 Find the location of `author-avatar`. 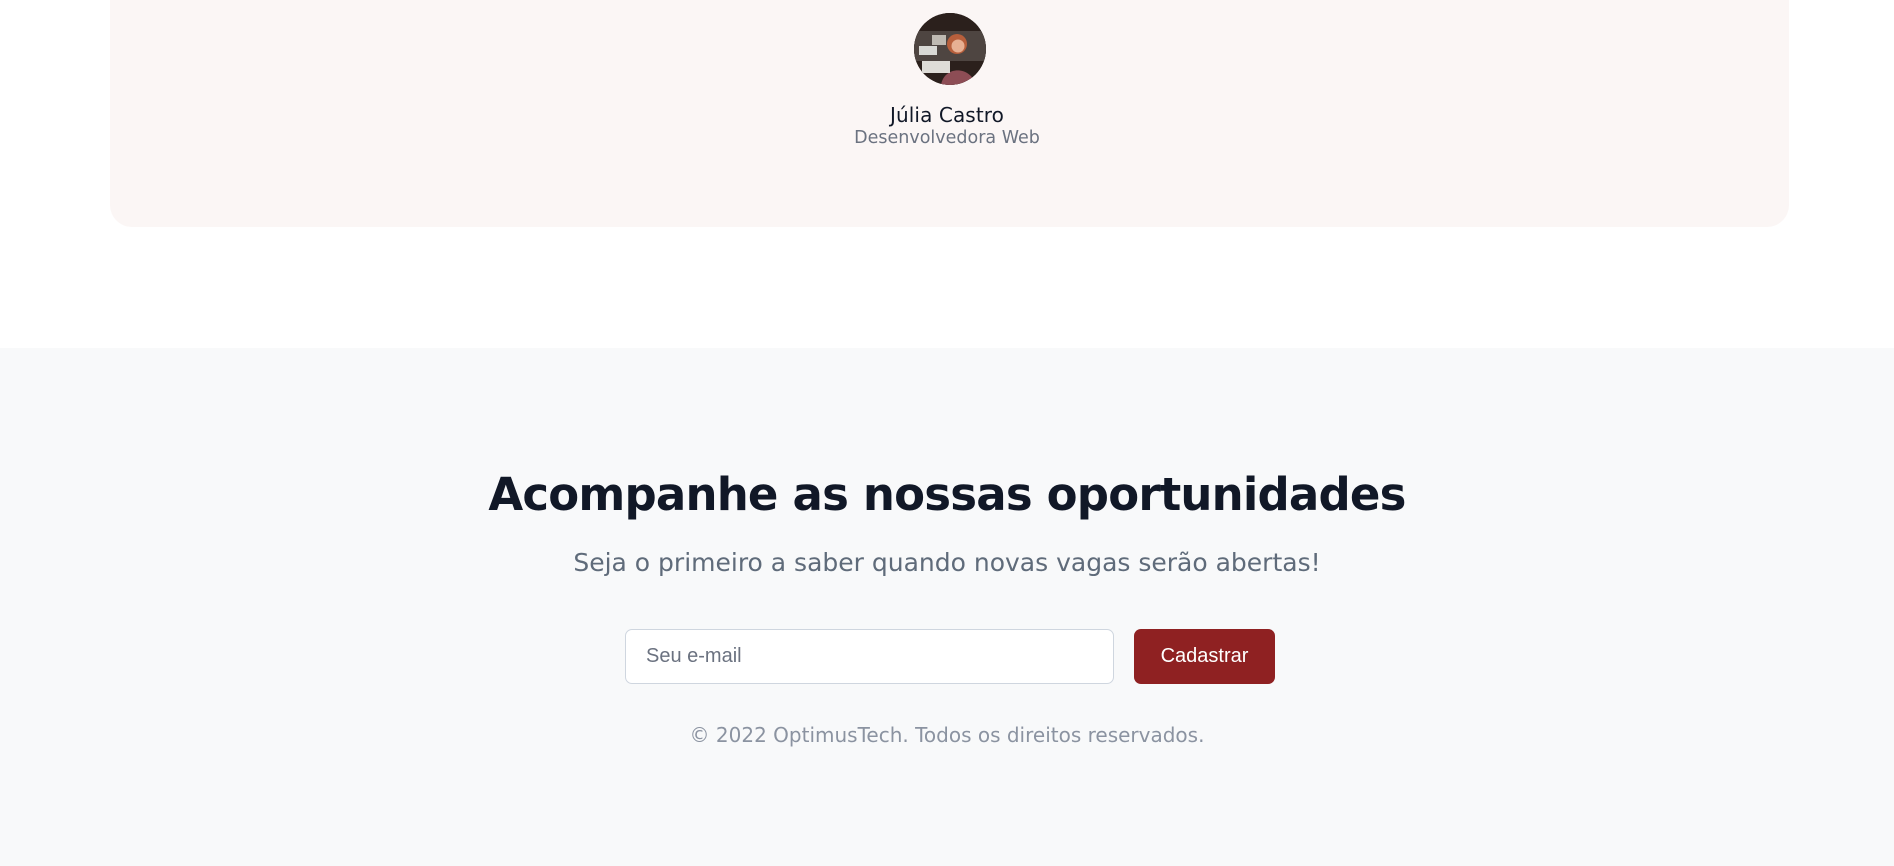

author-avatar is located at coordinates (950, 49).